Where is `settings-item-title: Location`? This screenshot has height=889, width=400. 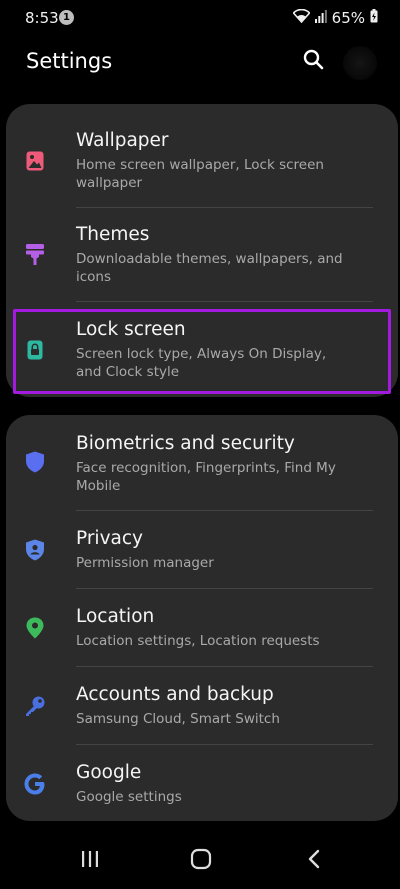 settings-item-title: Location is located at coordinates (115, 616).